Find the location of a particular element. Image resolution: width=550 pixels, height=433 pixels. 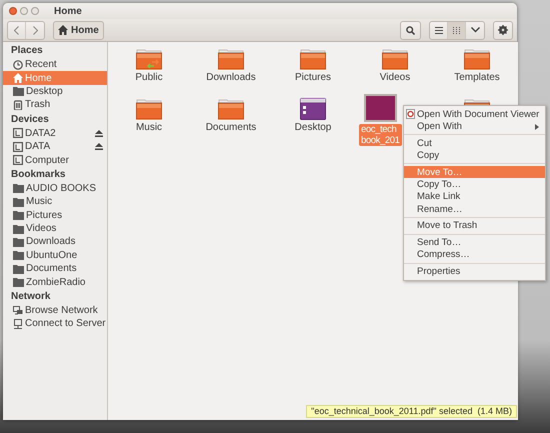

file-name: Public is located at coordinates (149, 77).